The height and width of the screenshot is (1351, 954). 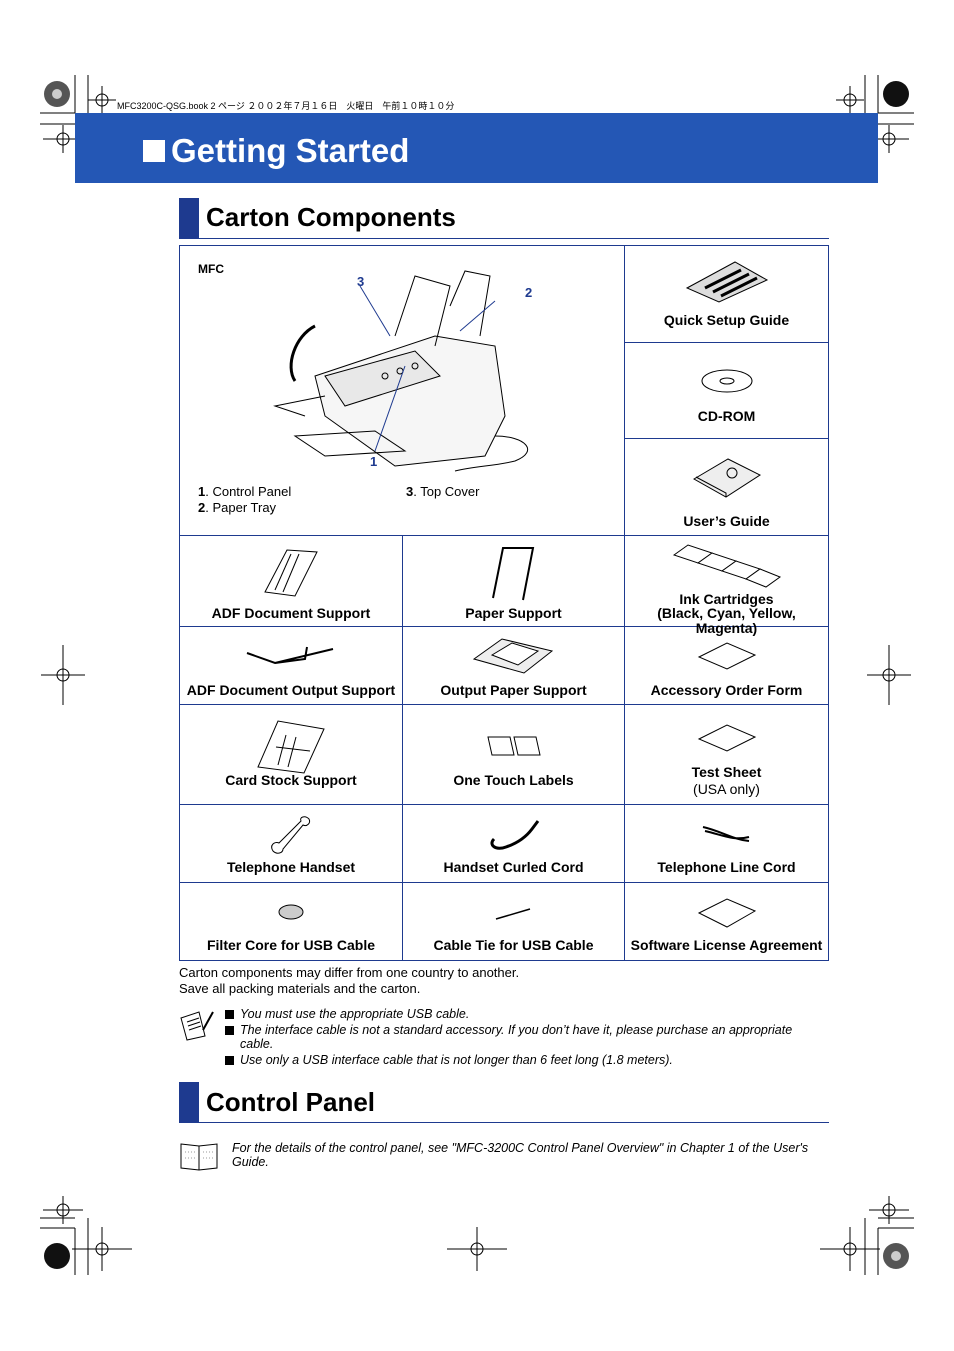 What do you see at coordinates (525, 1014) in the screenshot?
I see `note-item: You must use the appropriate USB cable.` at bounding box center [525, 1014].